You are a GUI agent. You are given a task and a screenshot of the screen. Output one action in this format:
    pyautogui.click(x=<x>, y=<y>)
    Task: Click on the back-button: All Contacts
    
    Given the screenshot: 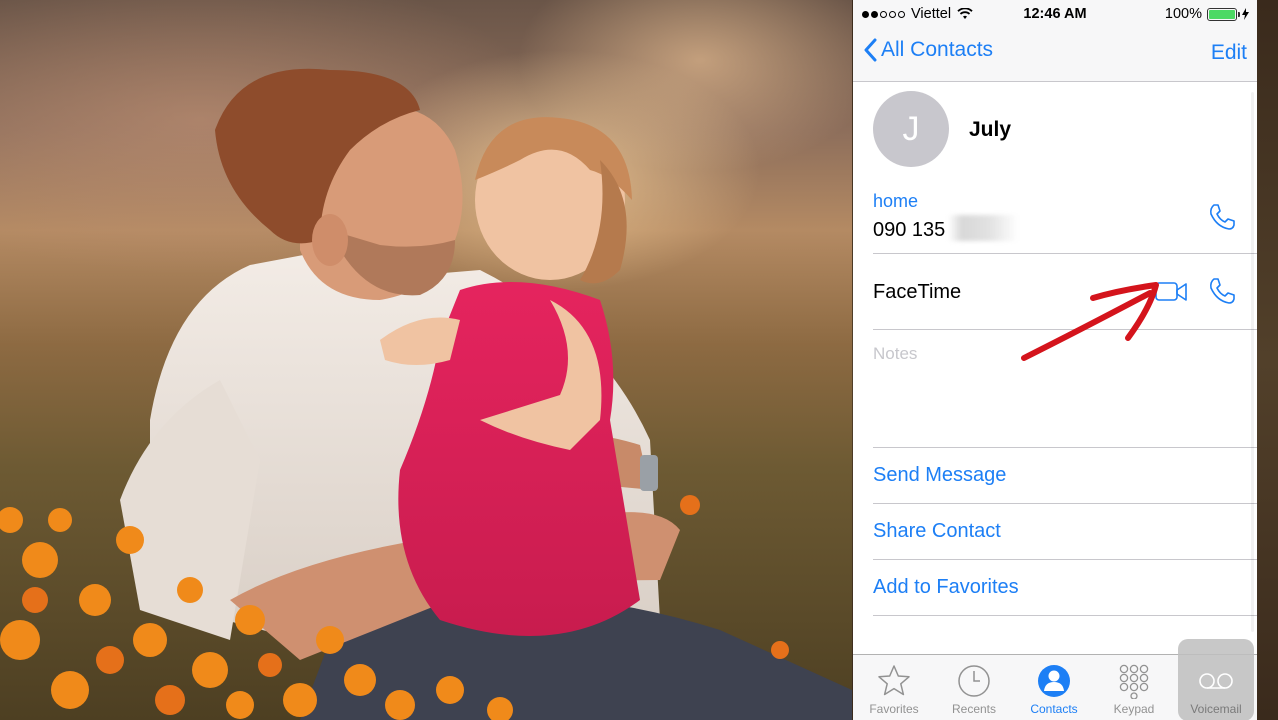 What is the action you would take?
    pyautogui.click(x=928, y=50)
    